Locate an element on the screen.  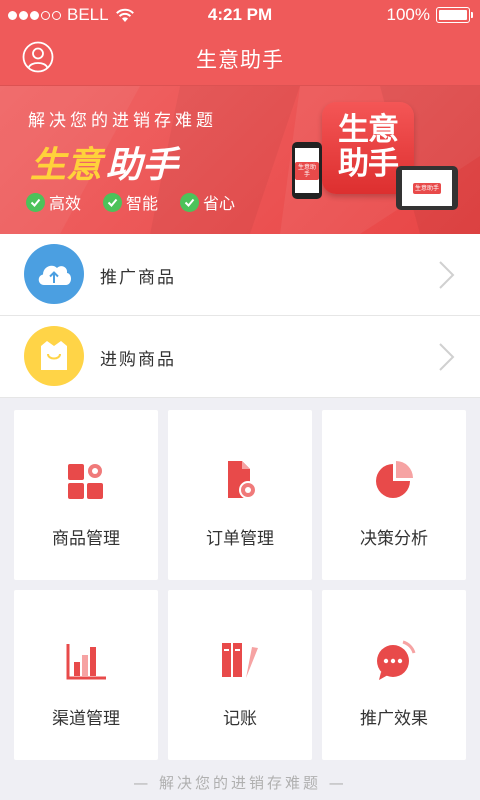
feature-label: 省心 is located at coordinates (219, 203).